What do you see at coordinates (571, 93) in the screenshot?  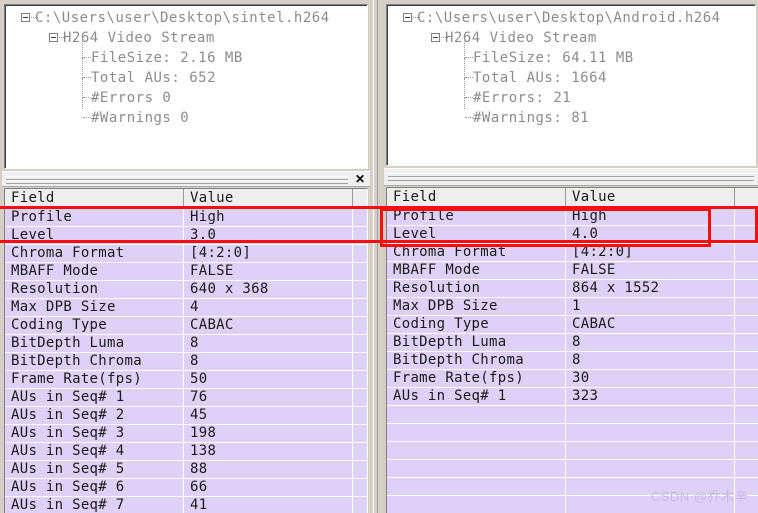 I see `tree-node: #Errors: 21` at bounding box center [571, 93].